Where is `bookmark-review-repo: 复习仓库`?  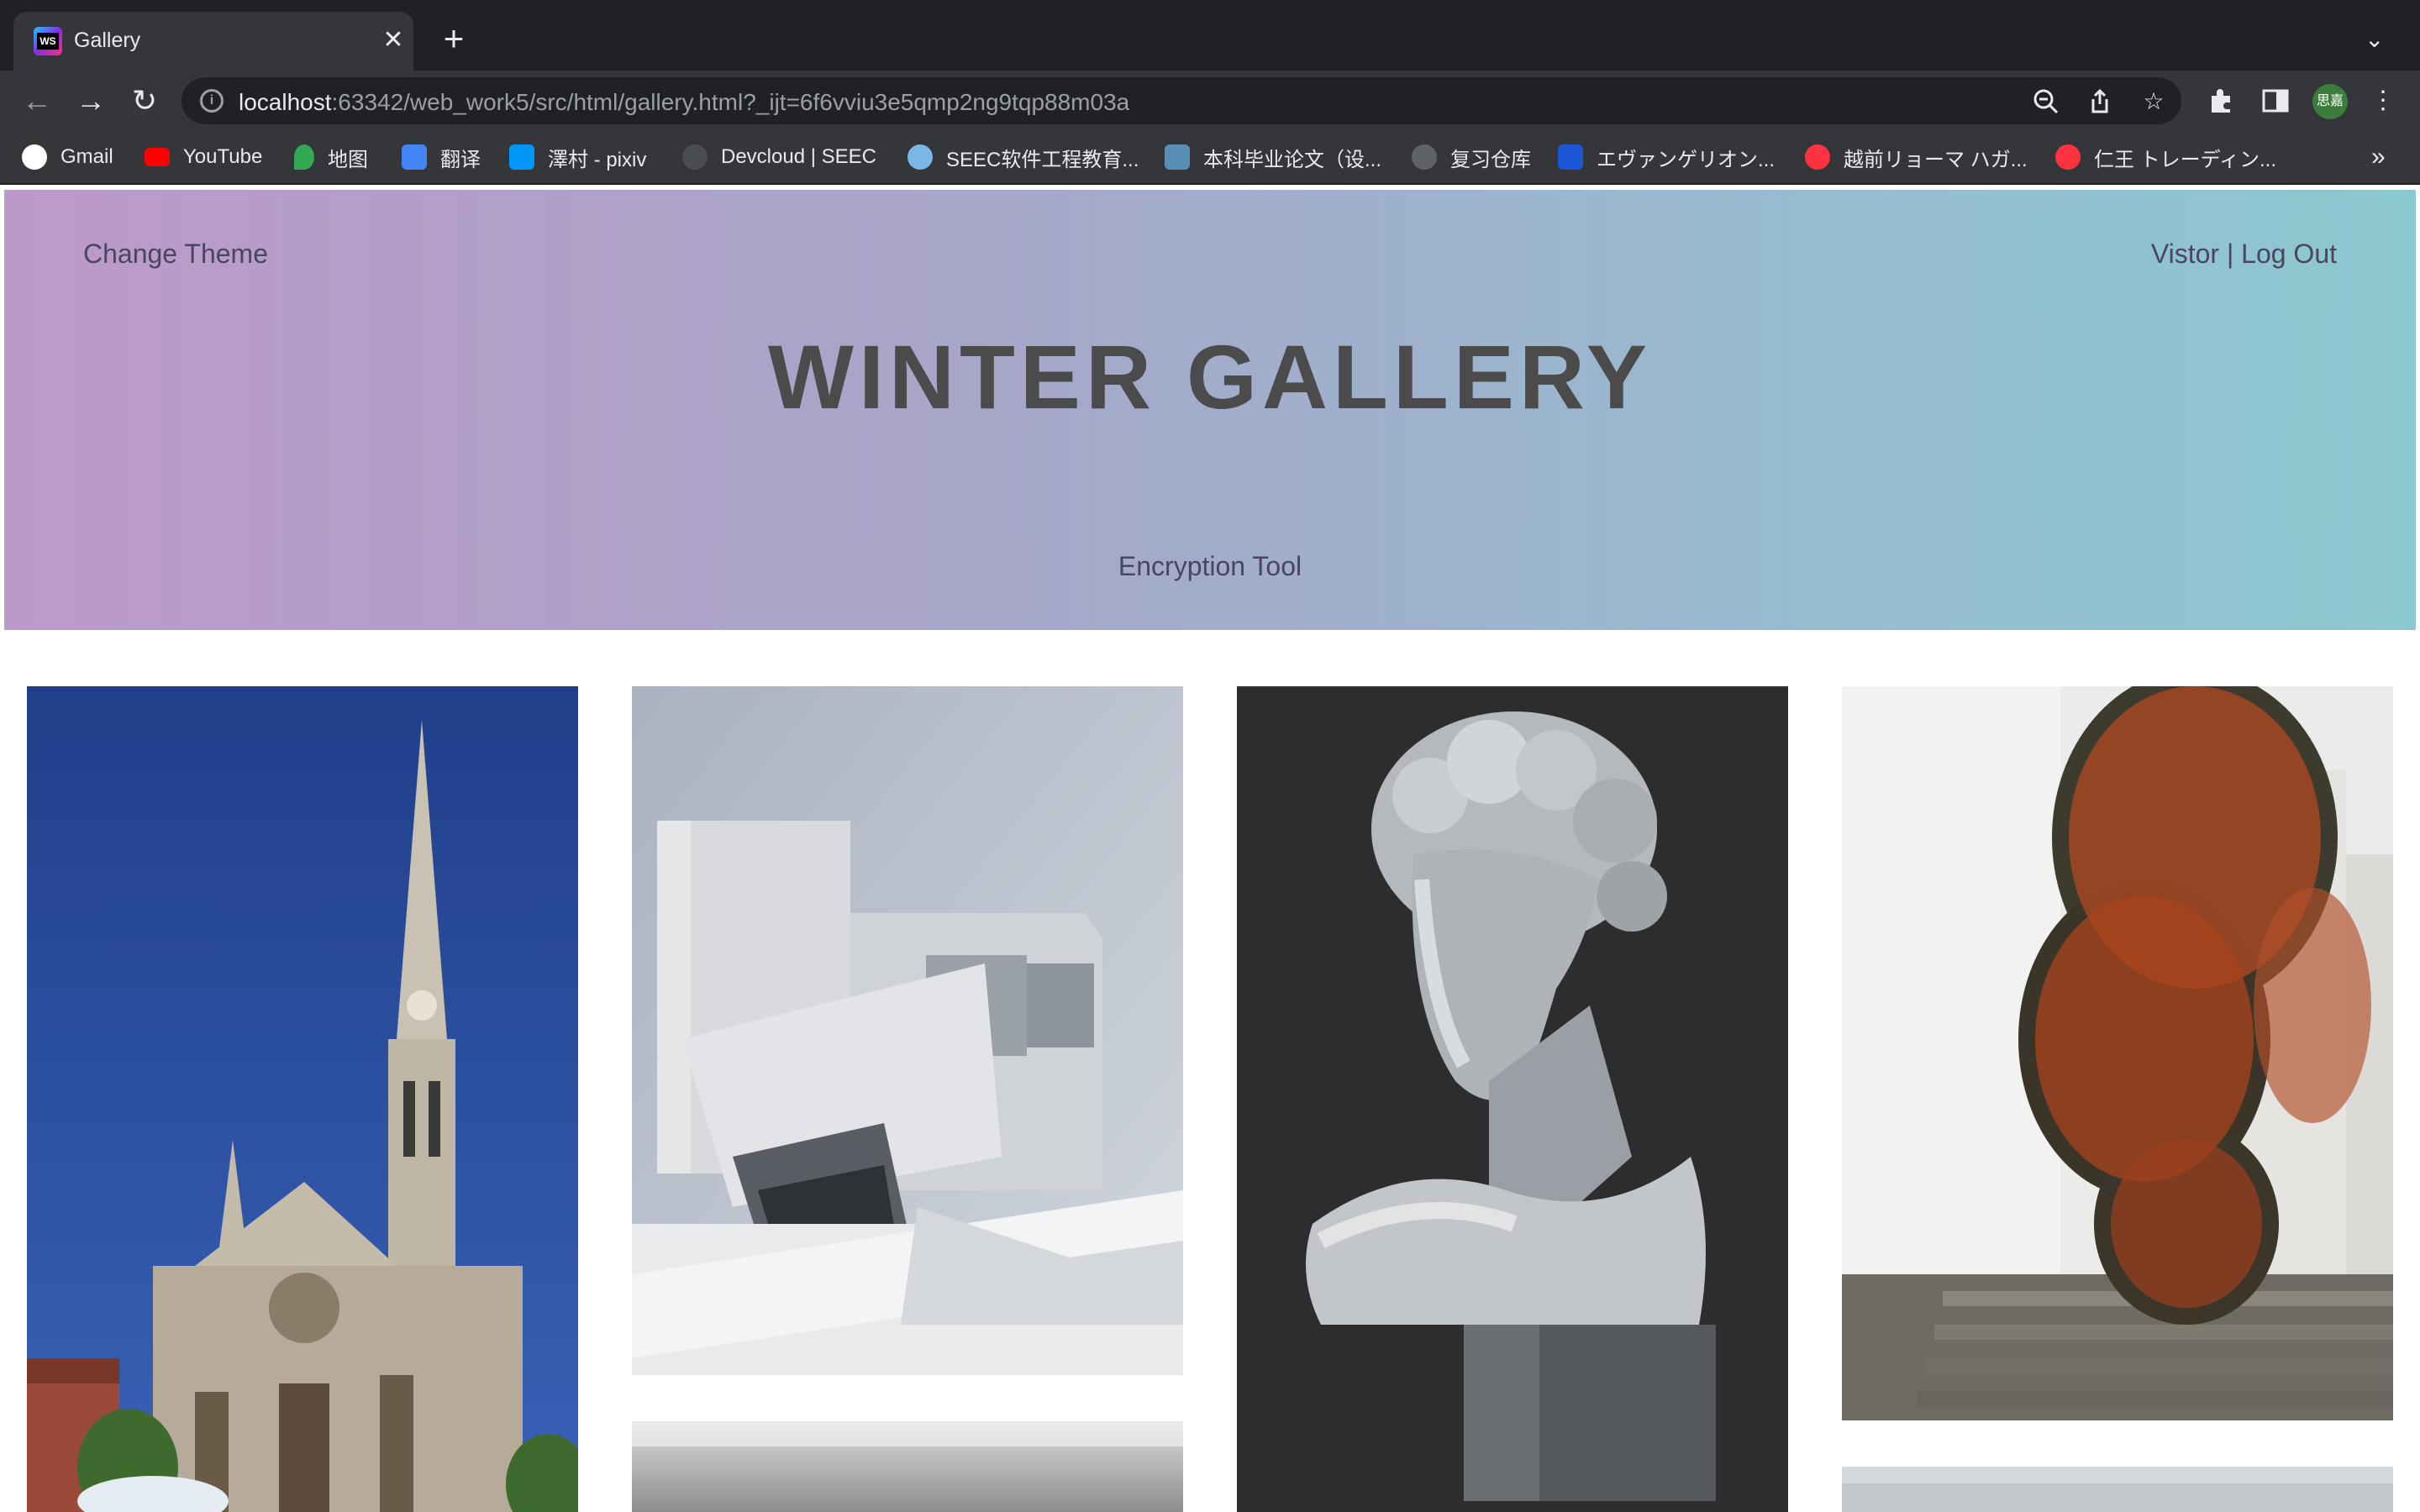
bookmark-review-repo: 复习仓库 is located at coordinates (1471, 157).